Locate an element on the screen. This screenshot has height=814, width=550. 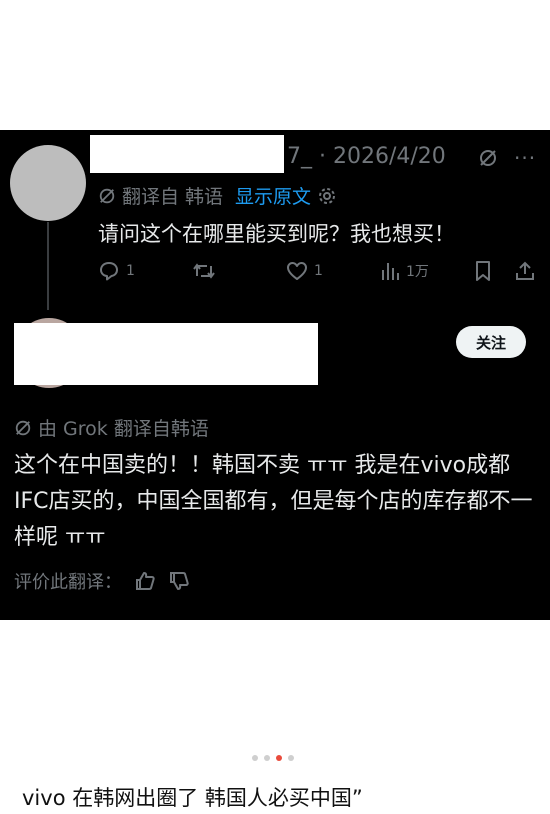
view-count: 1万 is located at coordinates (417, 272).